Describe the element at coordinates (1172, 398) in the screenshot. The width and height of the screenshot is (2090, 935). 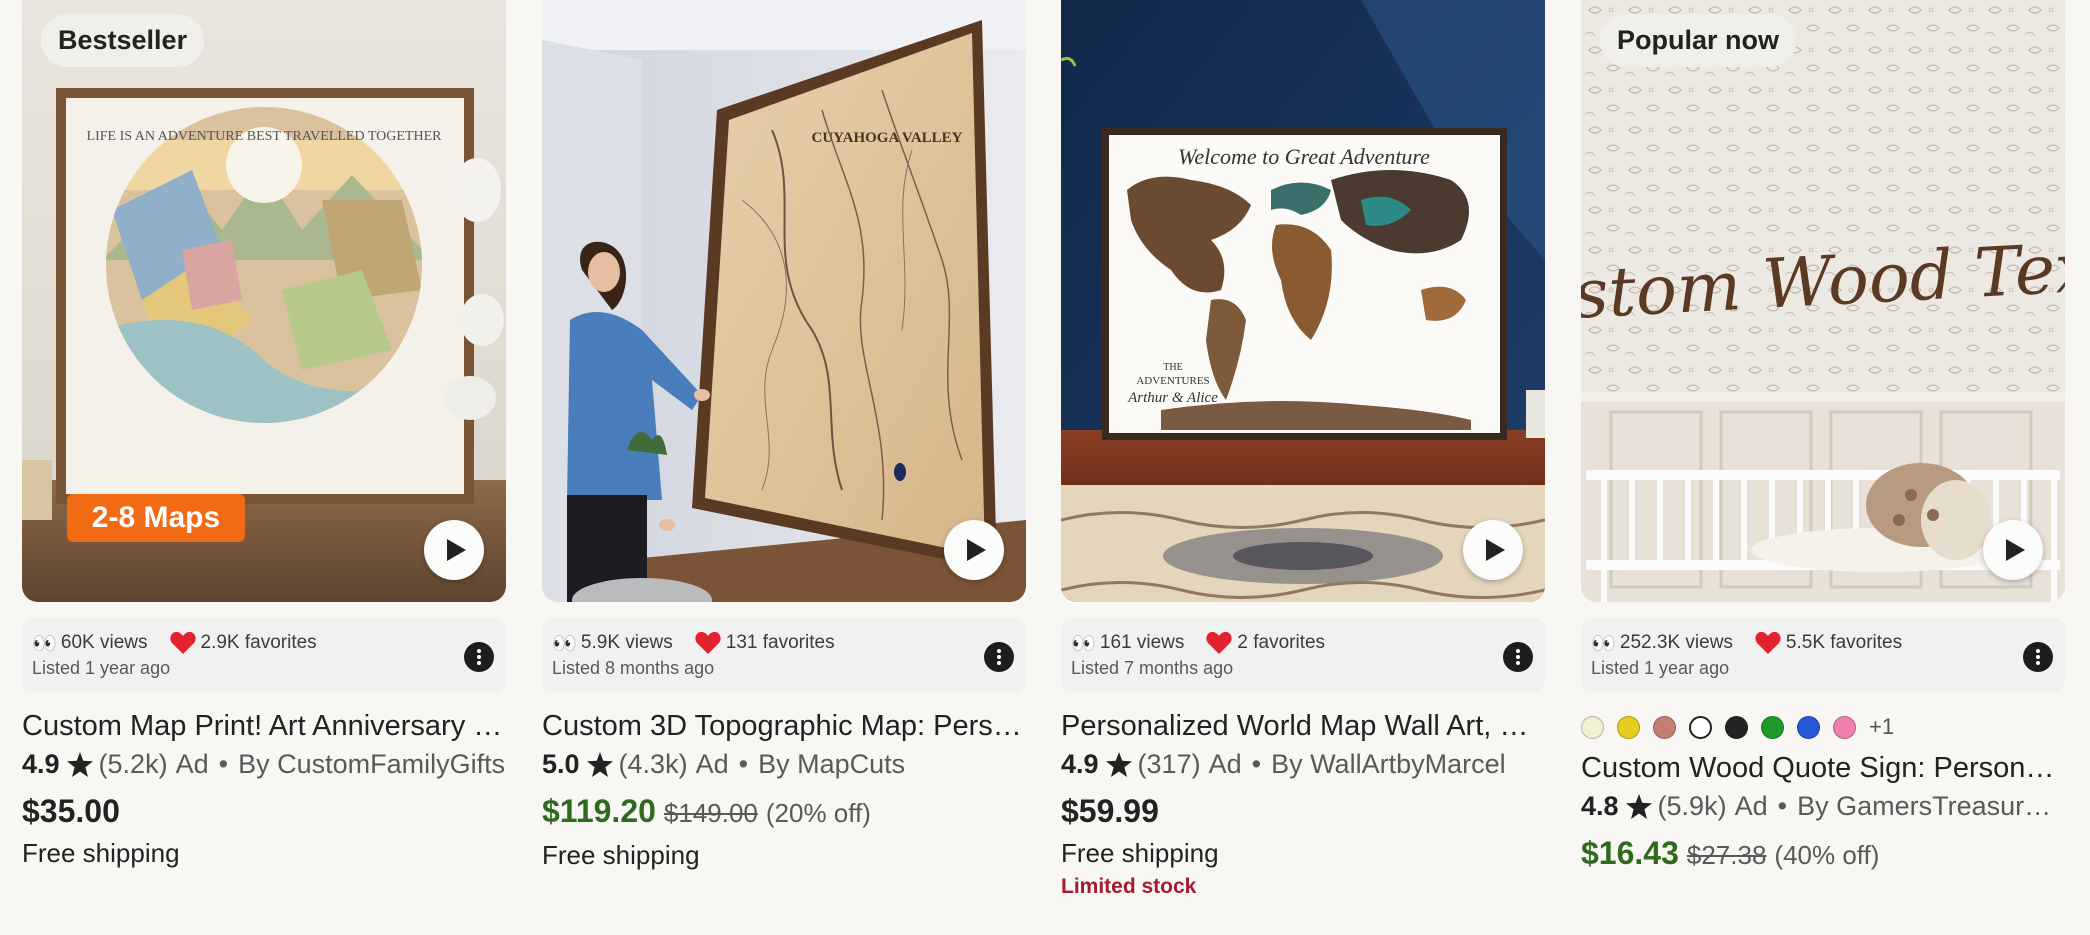
I see `svg-text: Arthur & Alice` at that location.